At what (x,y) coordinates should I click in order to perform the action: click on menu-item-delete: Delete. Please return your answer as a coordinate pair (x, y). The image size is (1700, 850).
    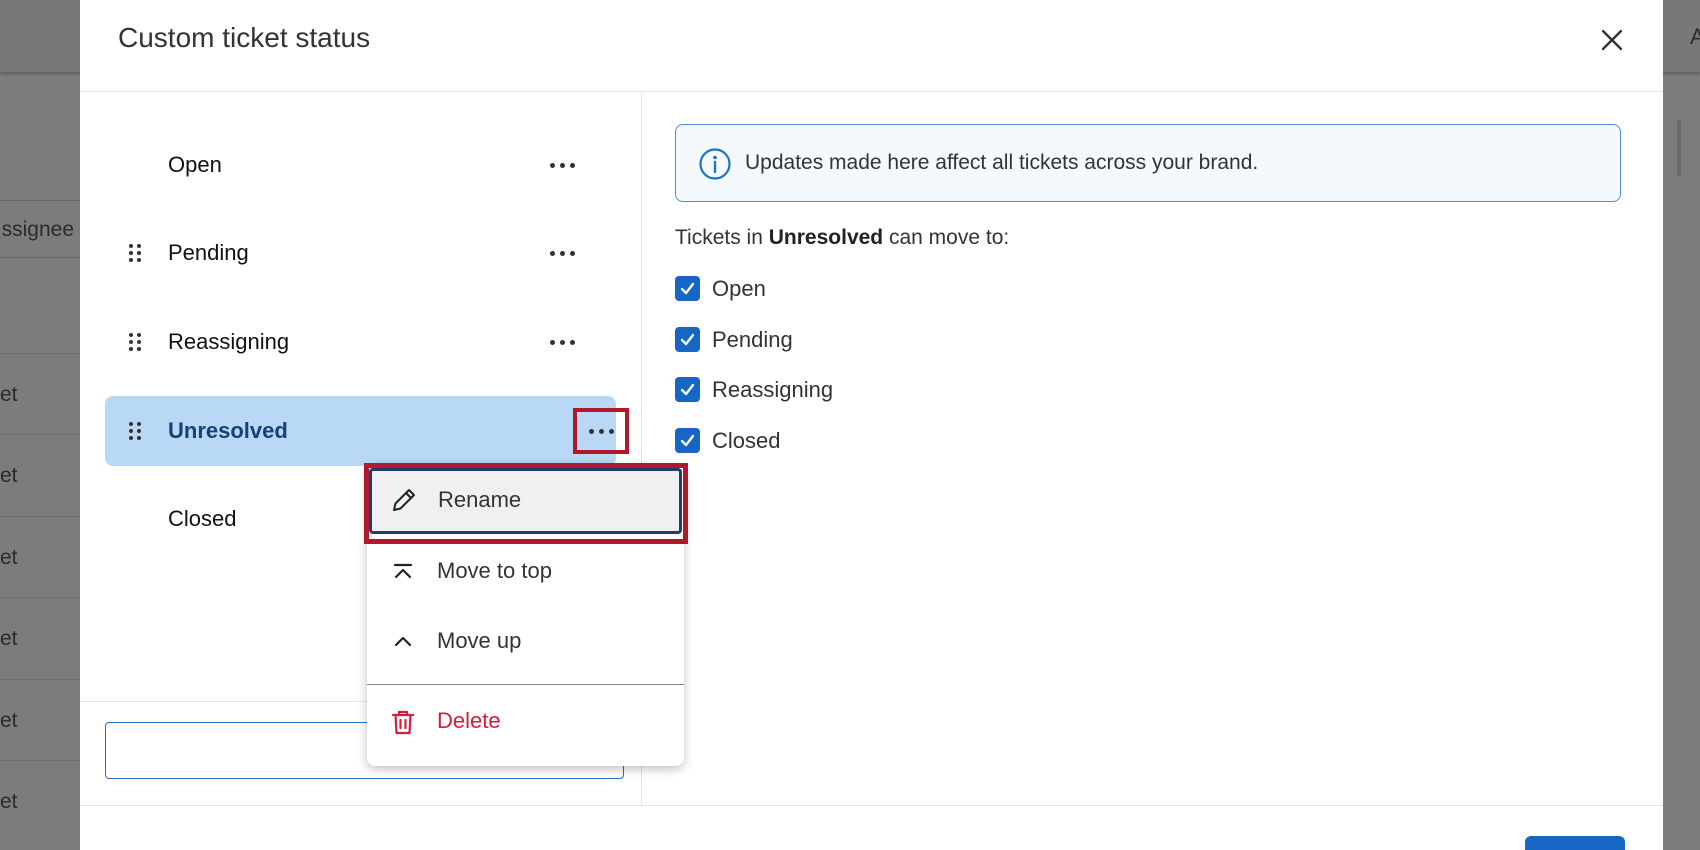
    Looking at the image, I should click on (525, 721).